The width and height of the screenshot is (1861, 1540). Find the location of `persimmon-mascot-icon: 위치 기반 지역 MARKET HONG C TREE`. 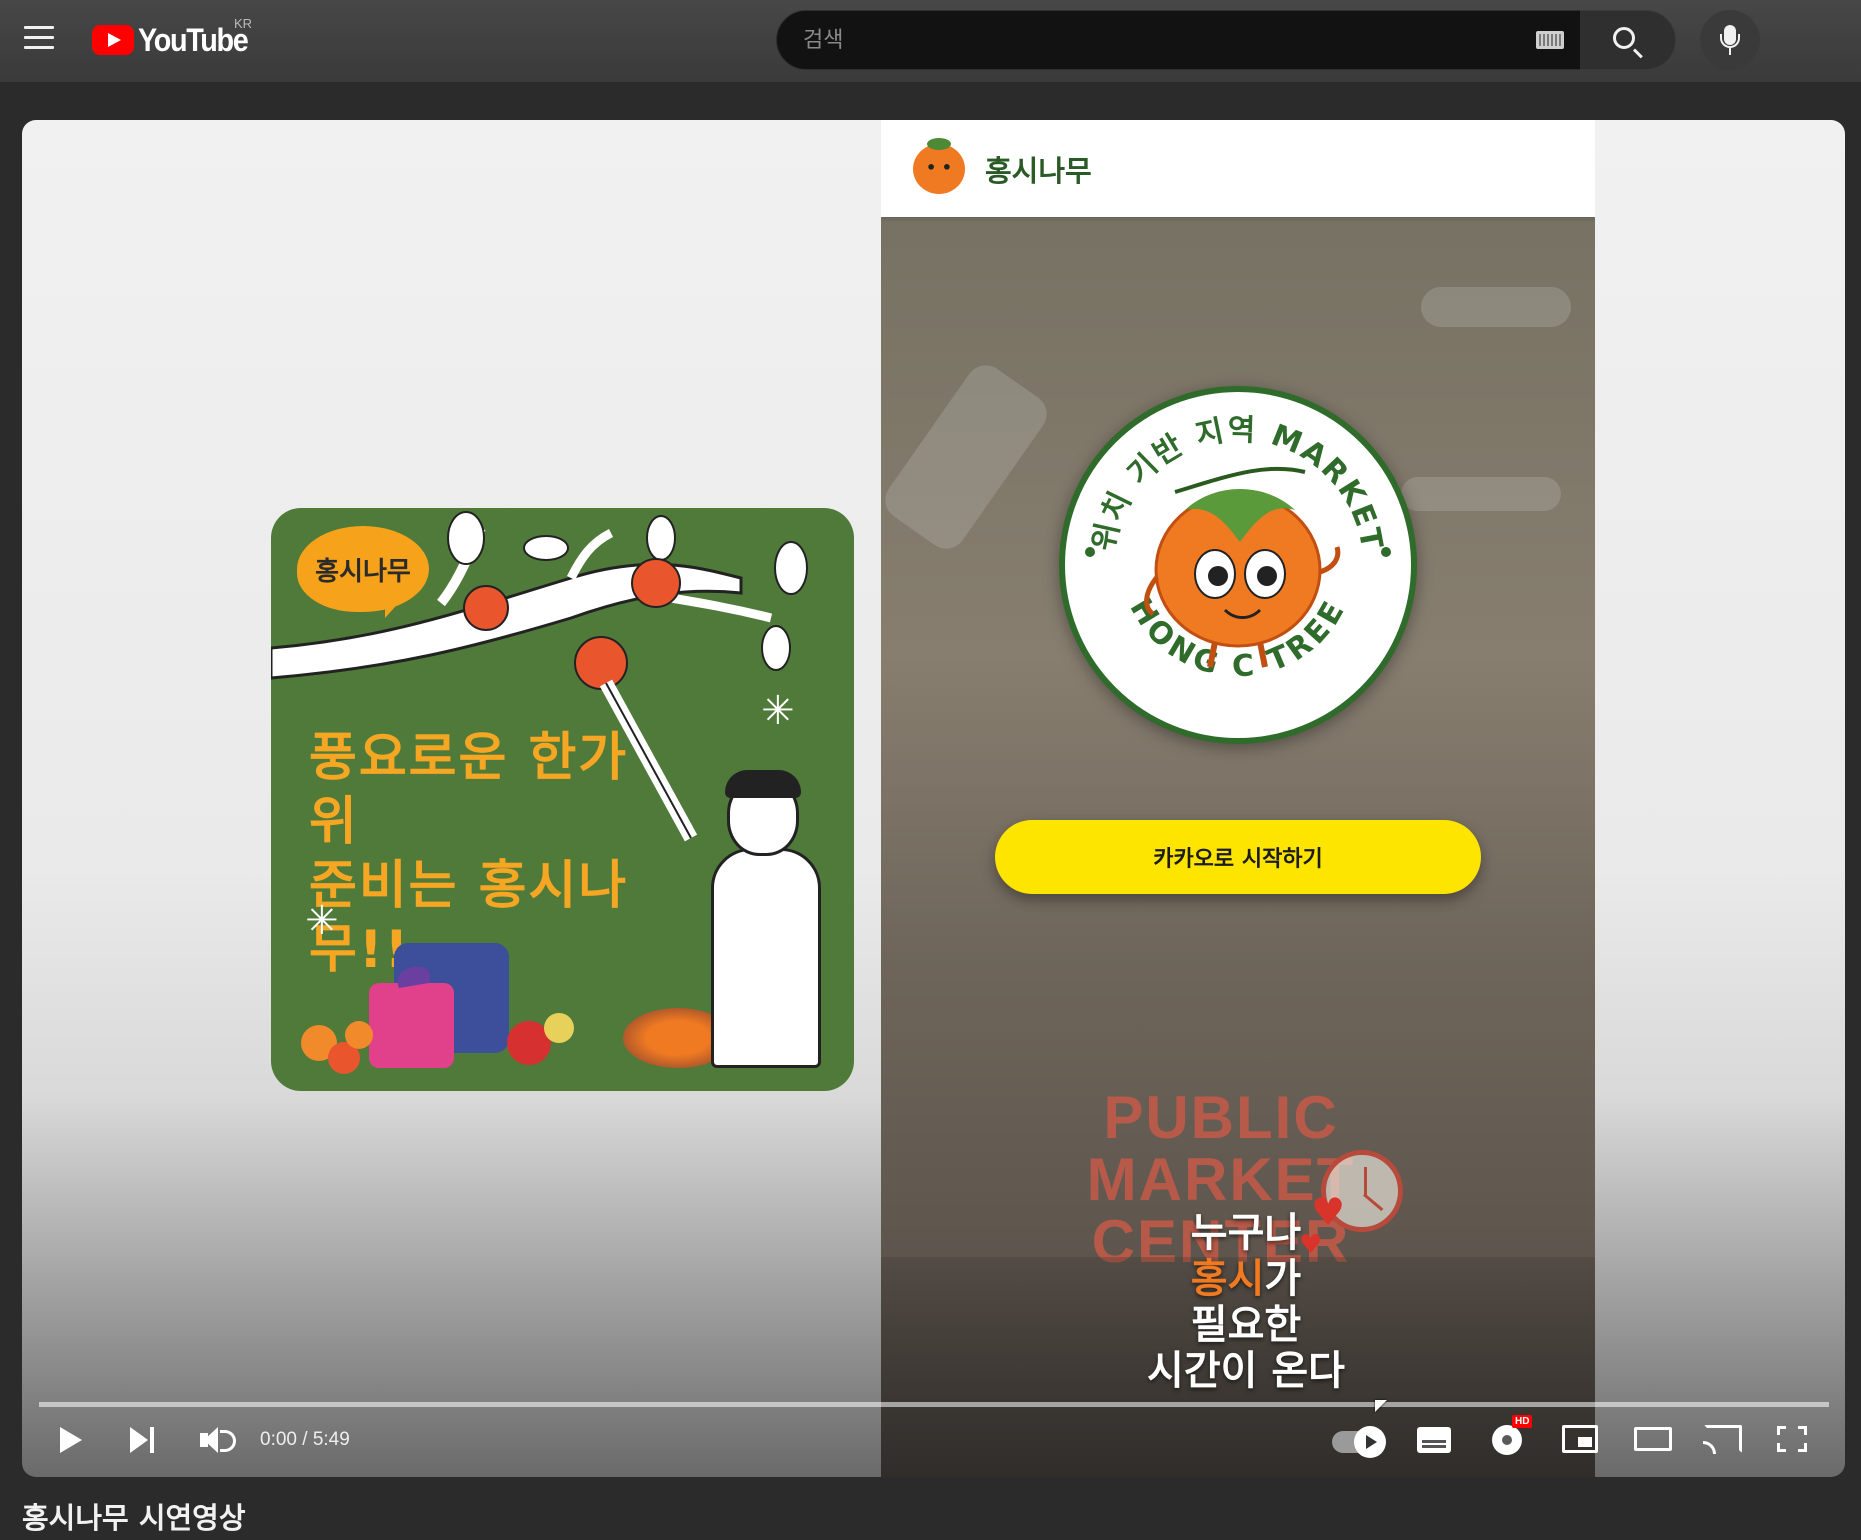

persimmon-mascot-icon: 위치 기반 지역 MARKET HONG C TREE is located at coordinates (1238, 549).